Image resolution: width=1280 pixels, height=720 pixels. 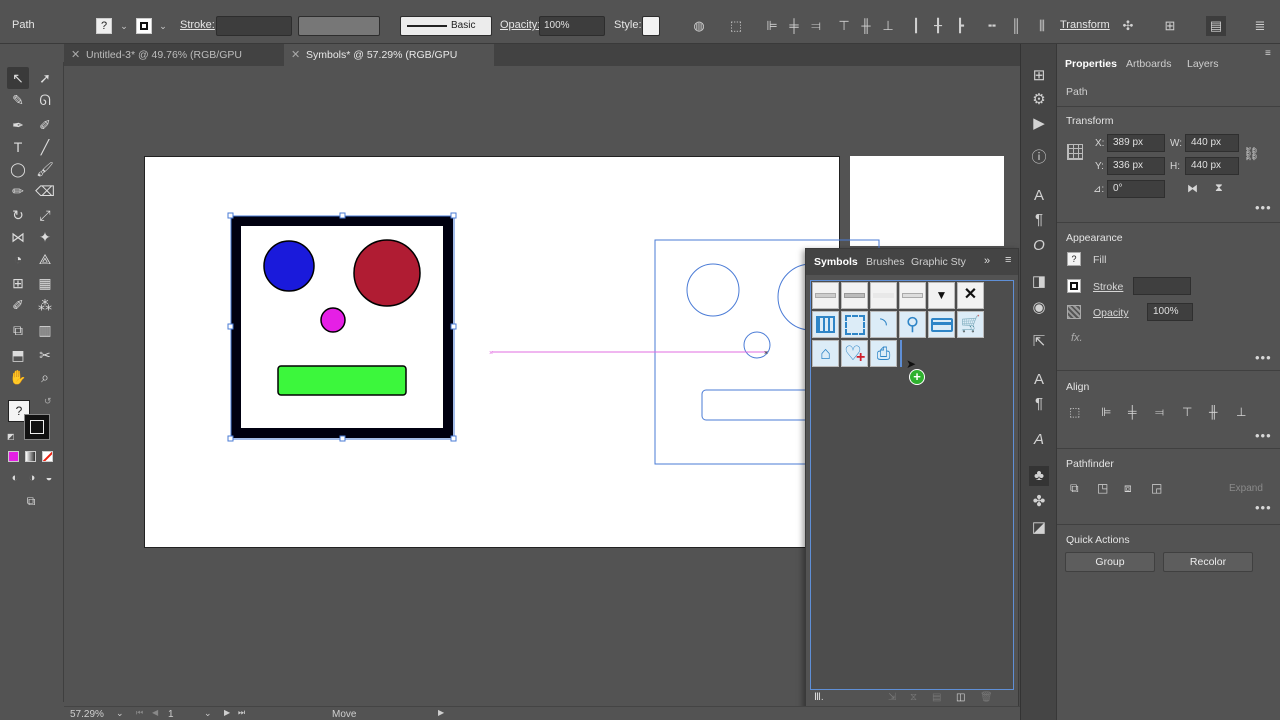 I want to click on opentype-icon: O, so click(x=1039, y=246).